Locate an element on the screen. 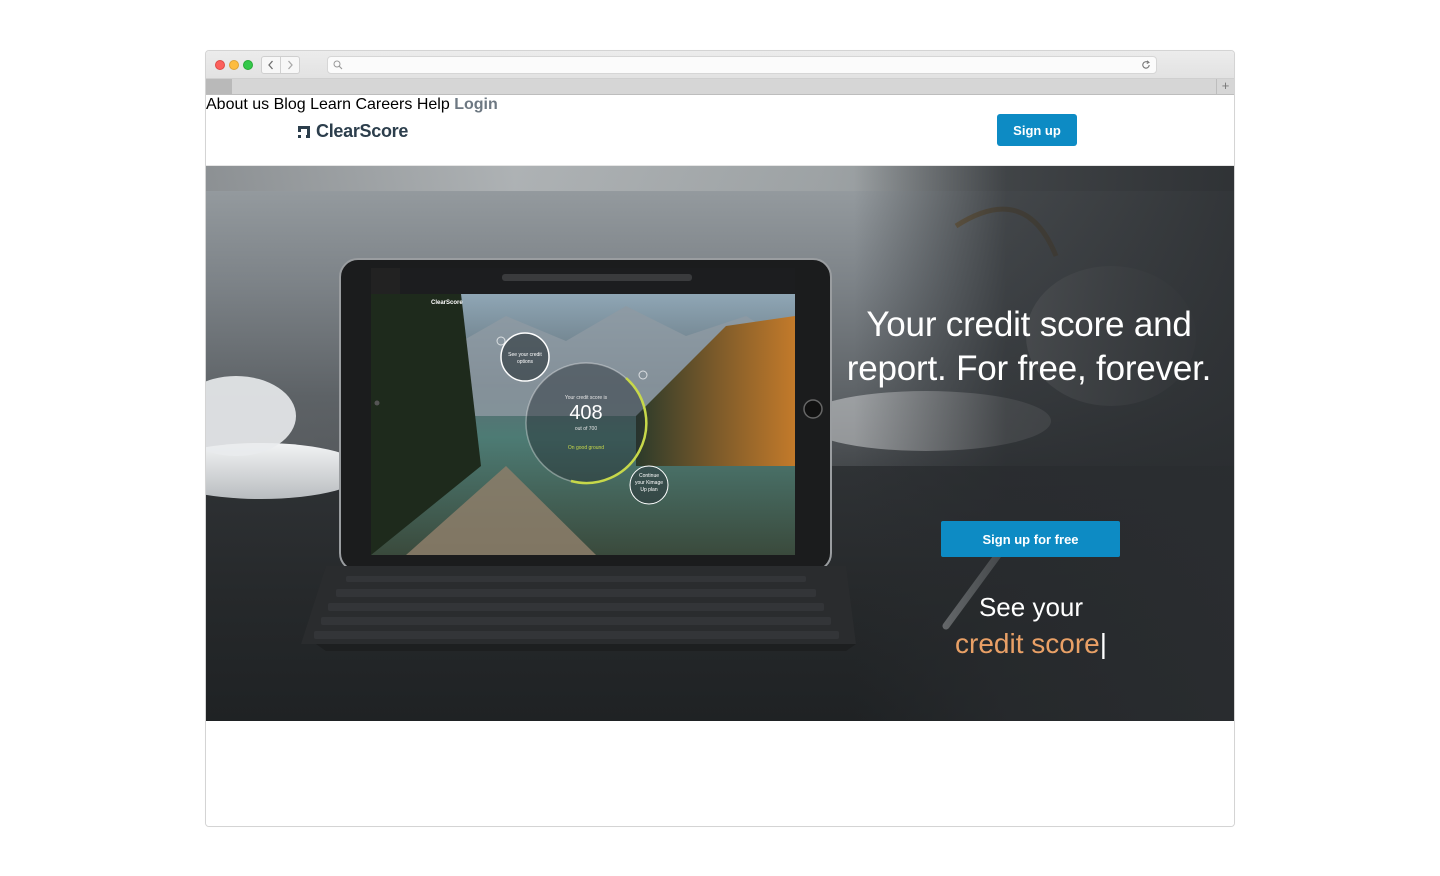  chevron-left-icon is located at coordinates (270, 65).